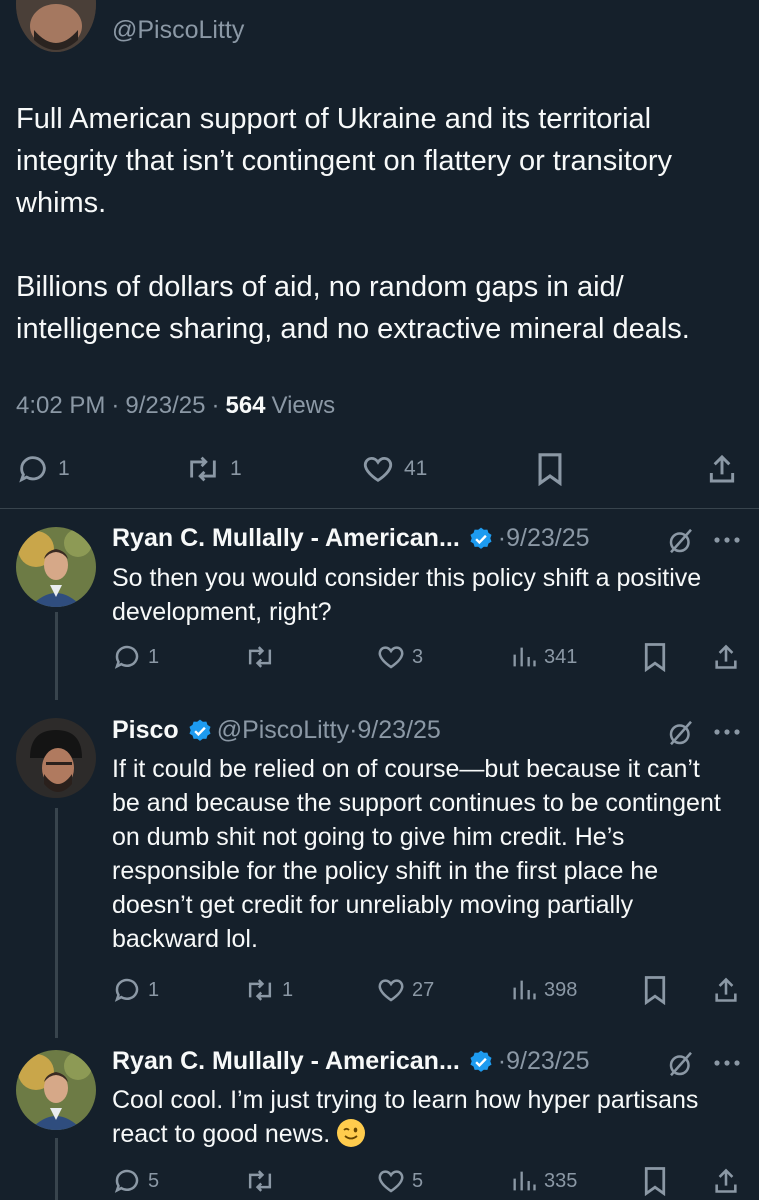 Image resolution: width=759 pixels, height=1200 pixels. Describe the element at coordinates (561, 989) in the screenshot. I see `views-count: 398` at that location.